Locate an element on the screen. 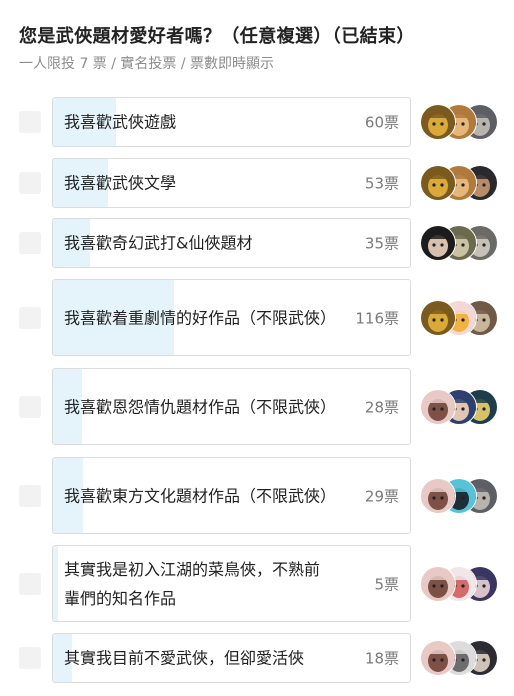  poll-option-row: 其實我是初入江湖的菜鳥俠，不熟前輩們的知名作品 5票 is located at coordinates (257, 583).